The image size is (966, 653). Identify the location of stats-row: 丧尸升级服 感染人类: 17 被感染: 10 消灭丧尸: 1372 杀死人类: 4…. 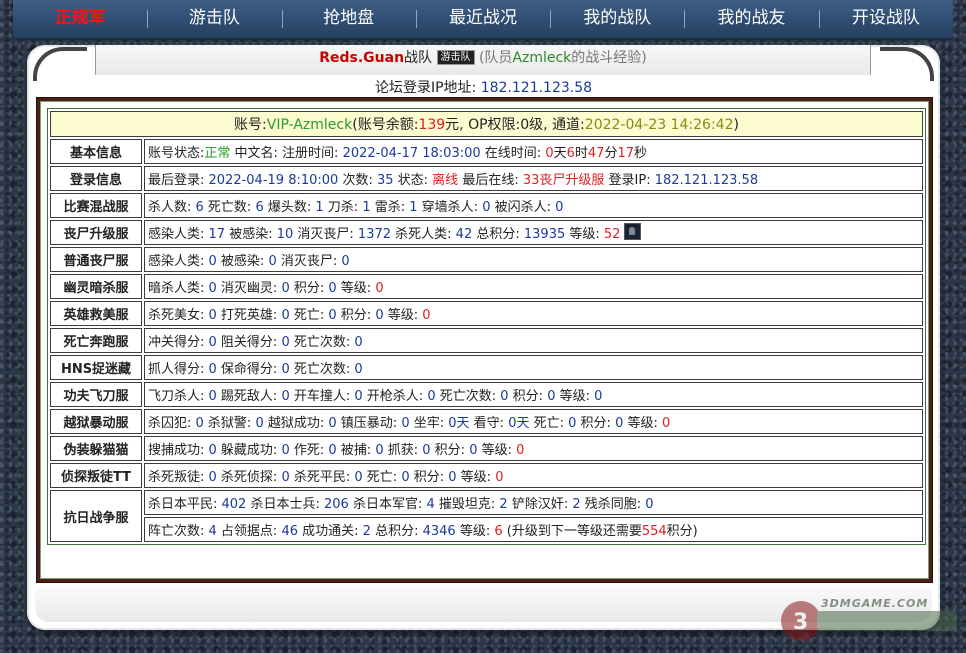
(486, 232).